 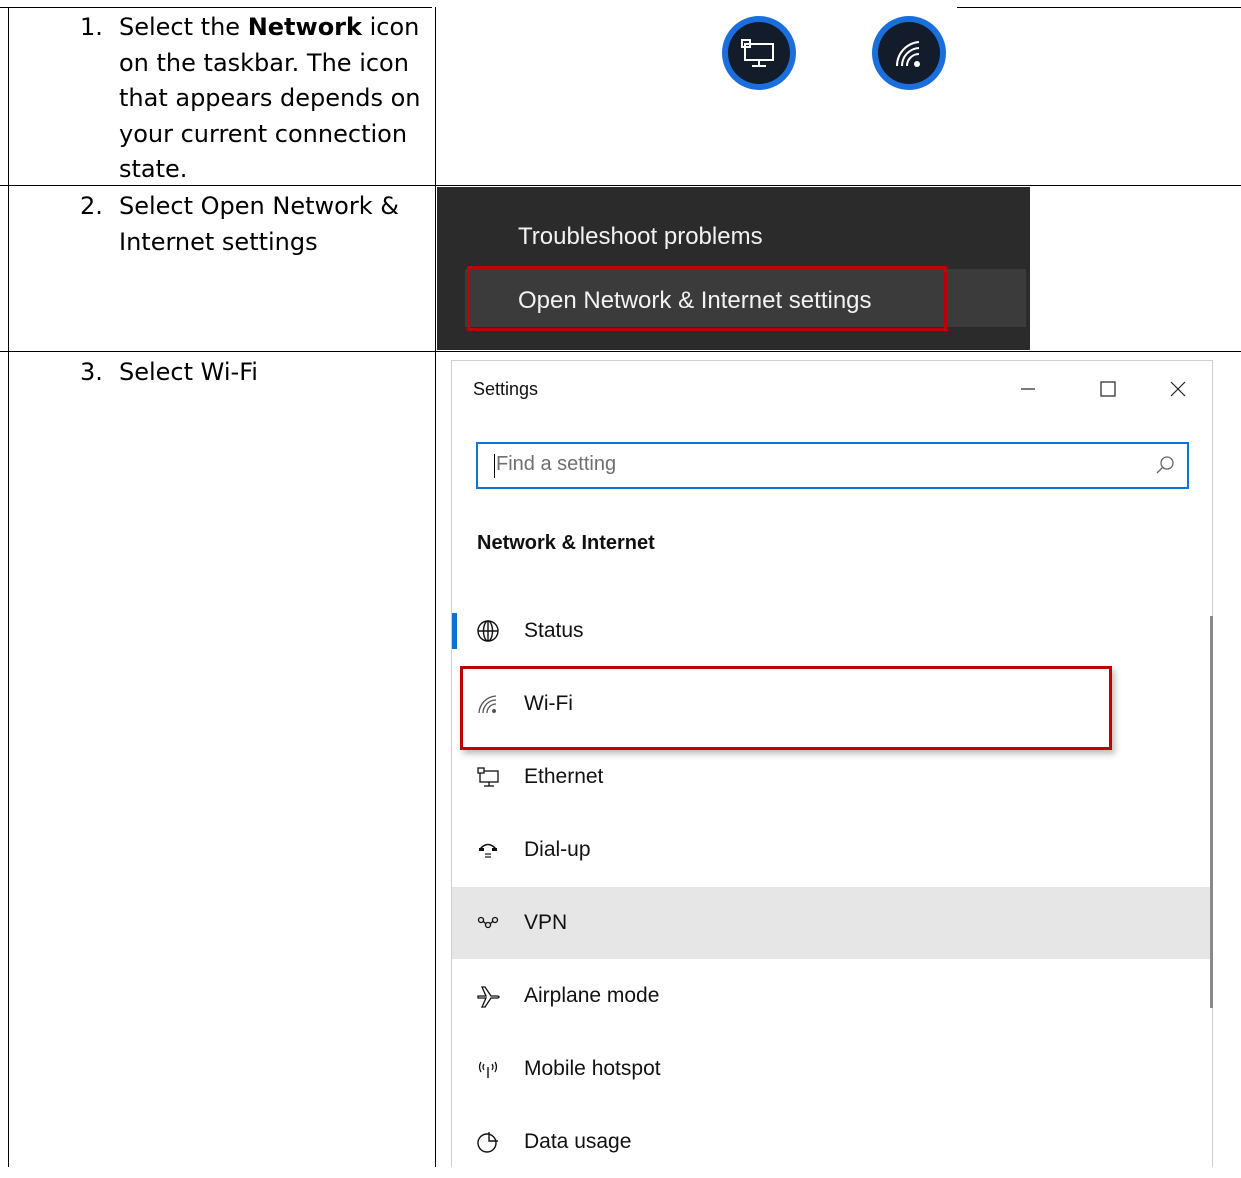 I want to click on table-column-divider, so click(x=435, y=587).